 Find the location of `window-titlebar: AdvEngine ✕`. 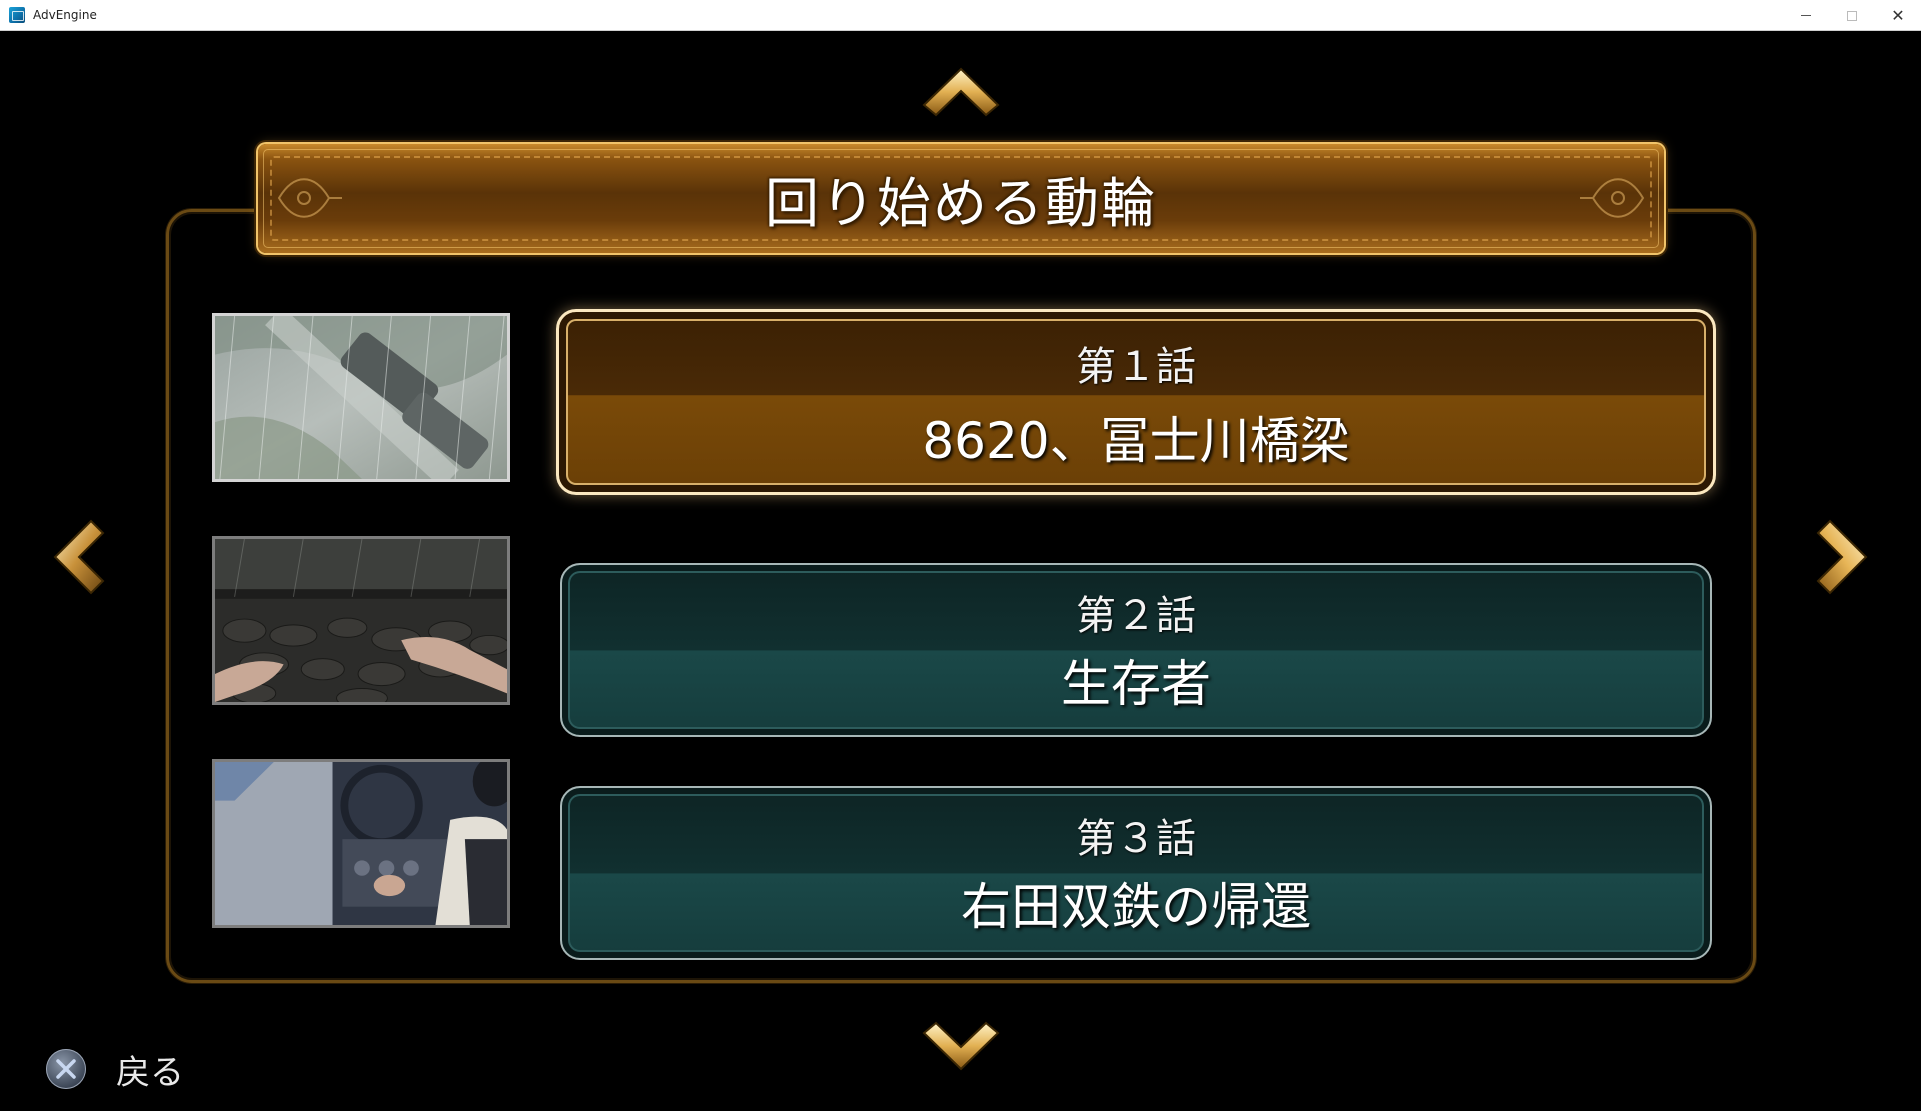

window-titlebar: AdvEngine ✕ is located at coordinates (960, 15).